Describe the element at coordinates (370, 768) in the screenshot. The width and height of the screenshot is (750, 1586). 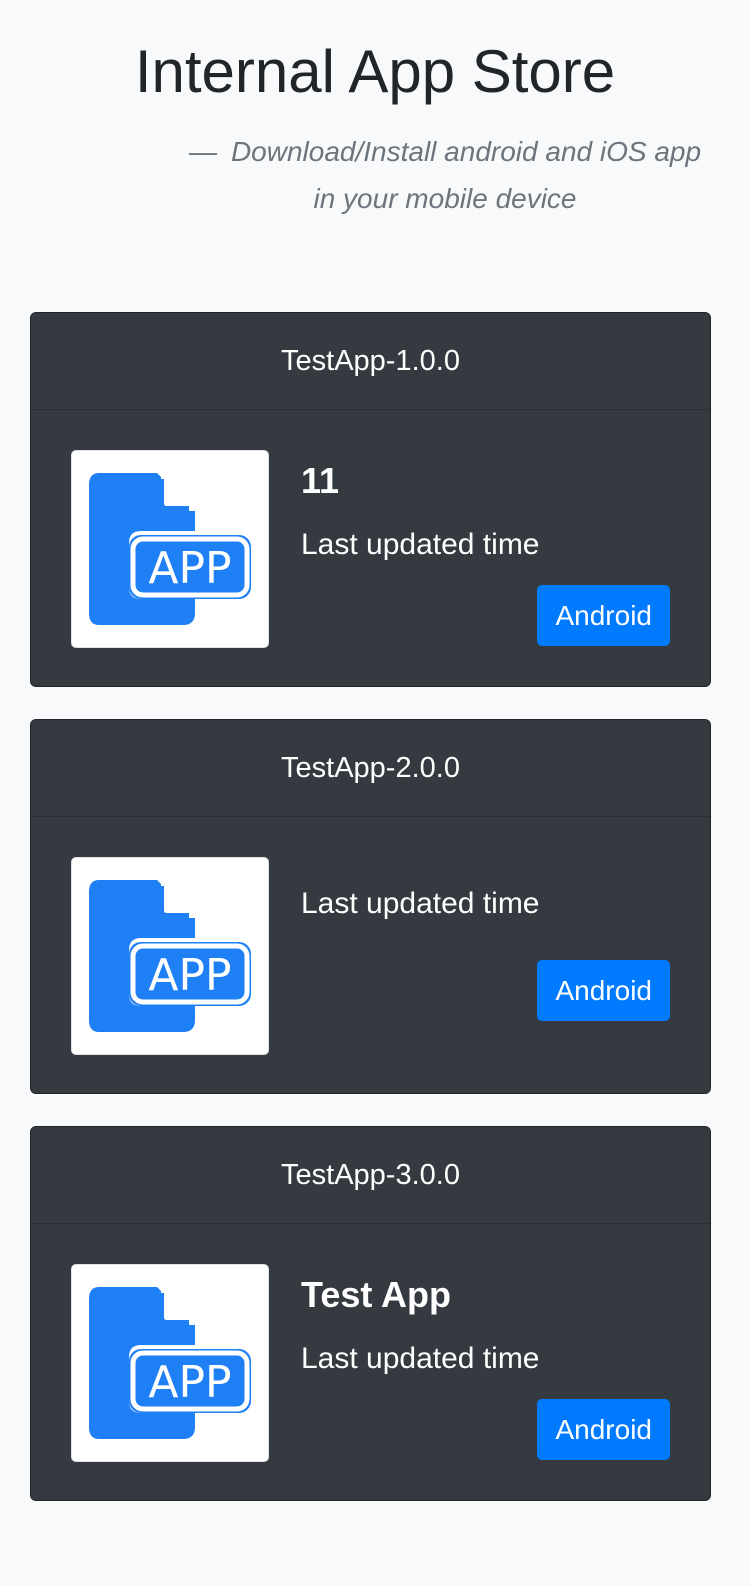
I see `app-card-header: TestApp-2.0.0` at that location.